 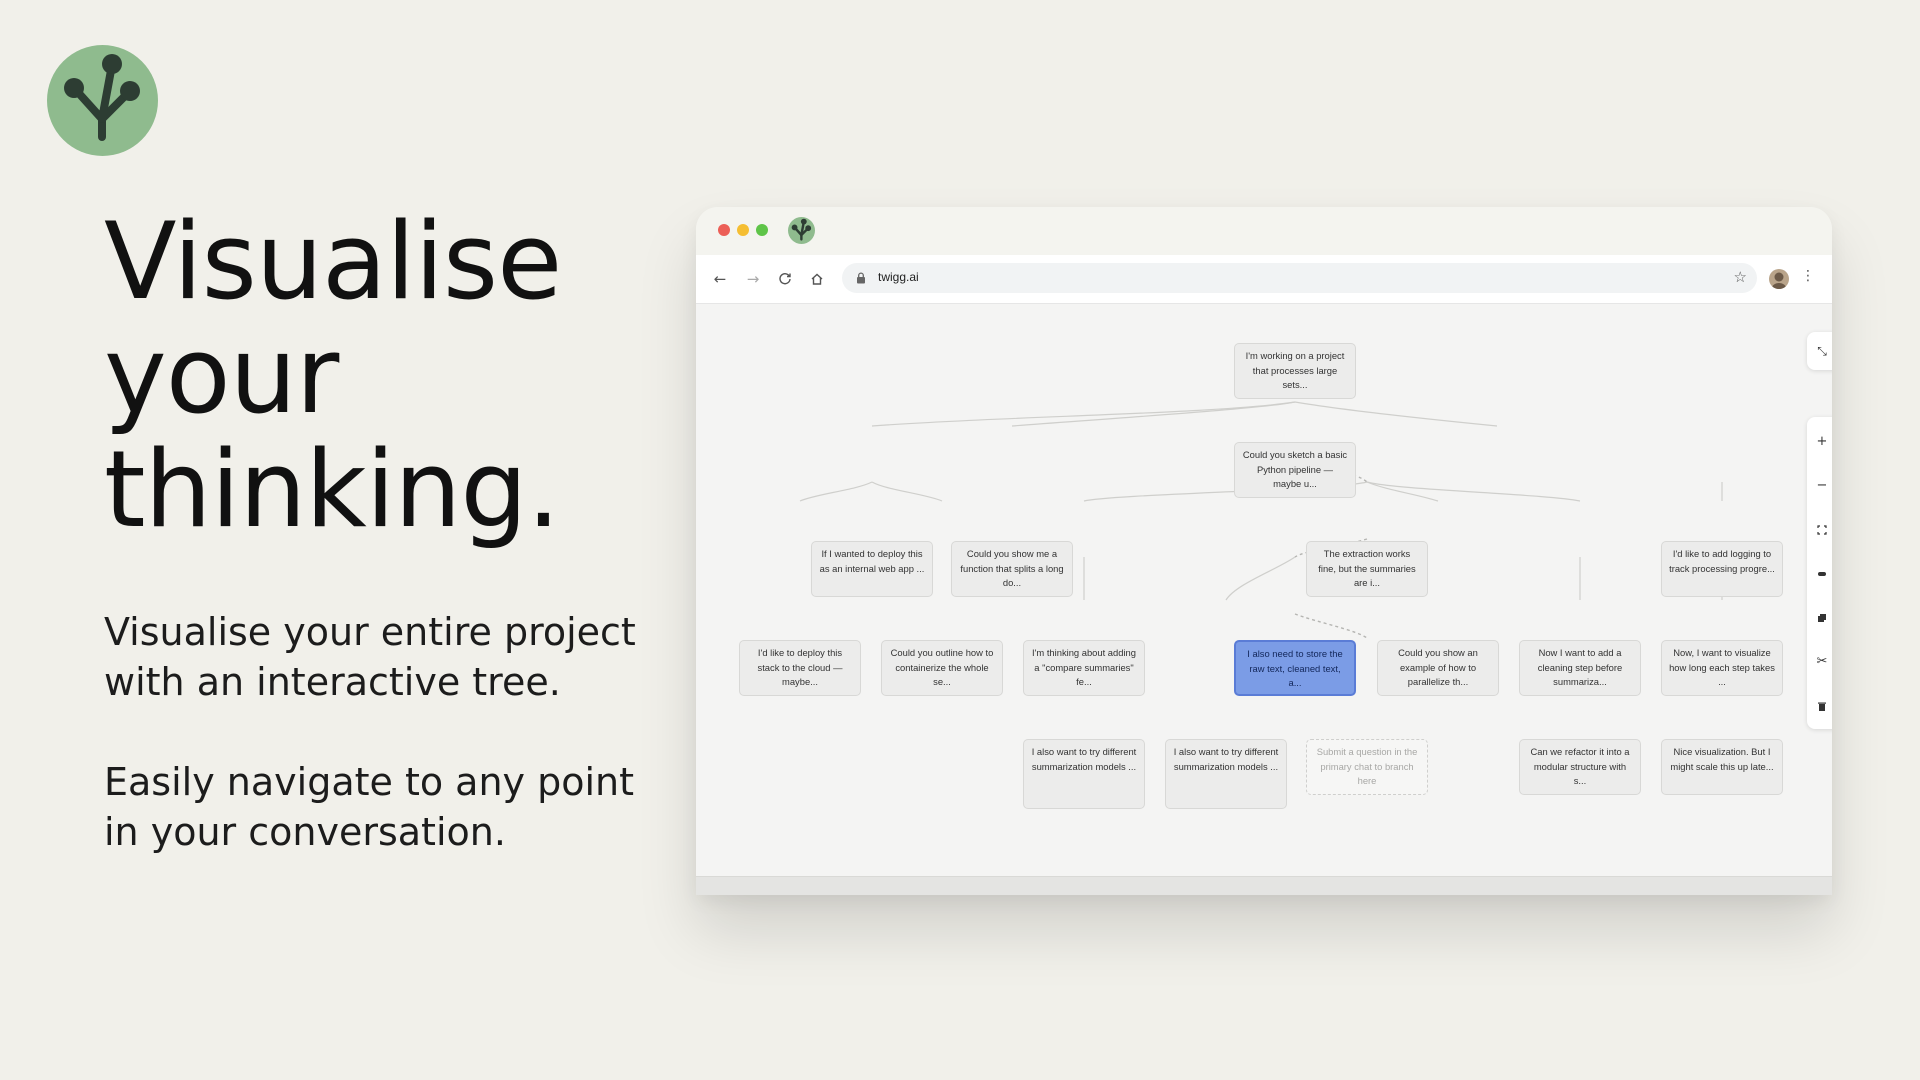 I want to click on tree-branch-icon, so click(x=102, y=97).